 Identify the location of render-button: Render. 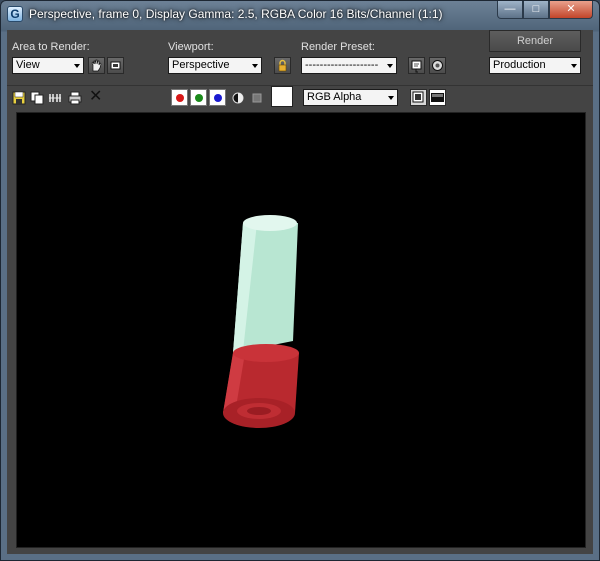
(535, 41).